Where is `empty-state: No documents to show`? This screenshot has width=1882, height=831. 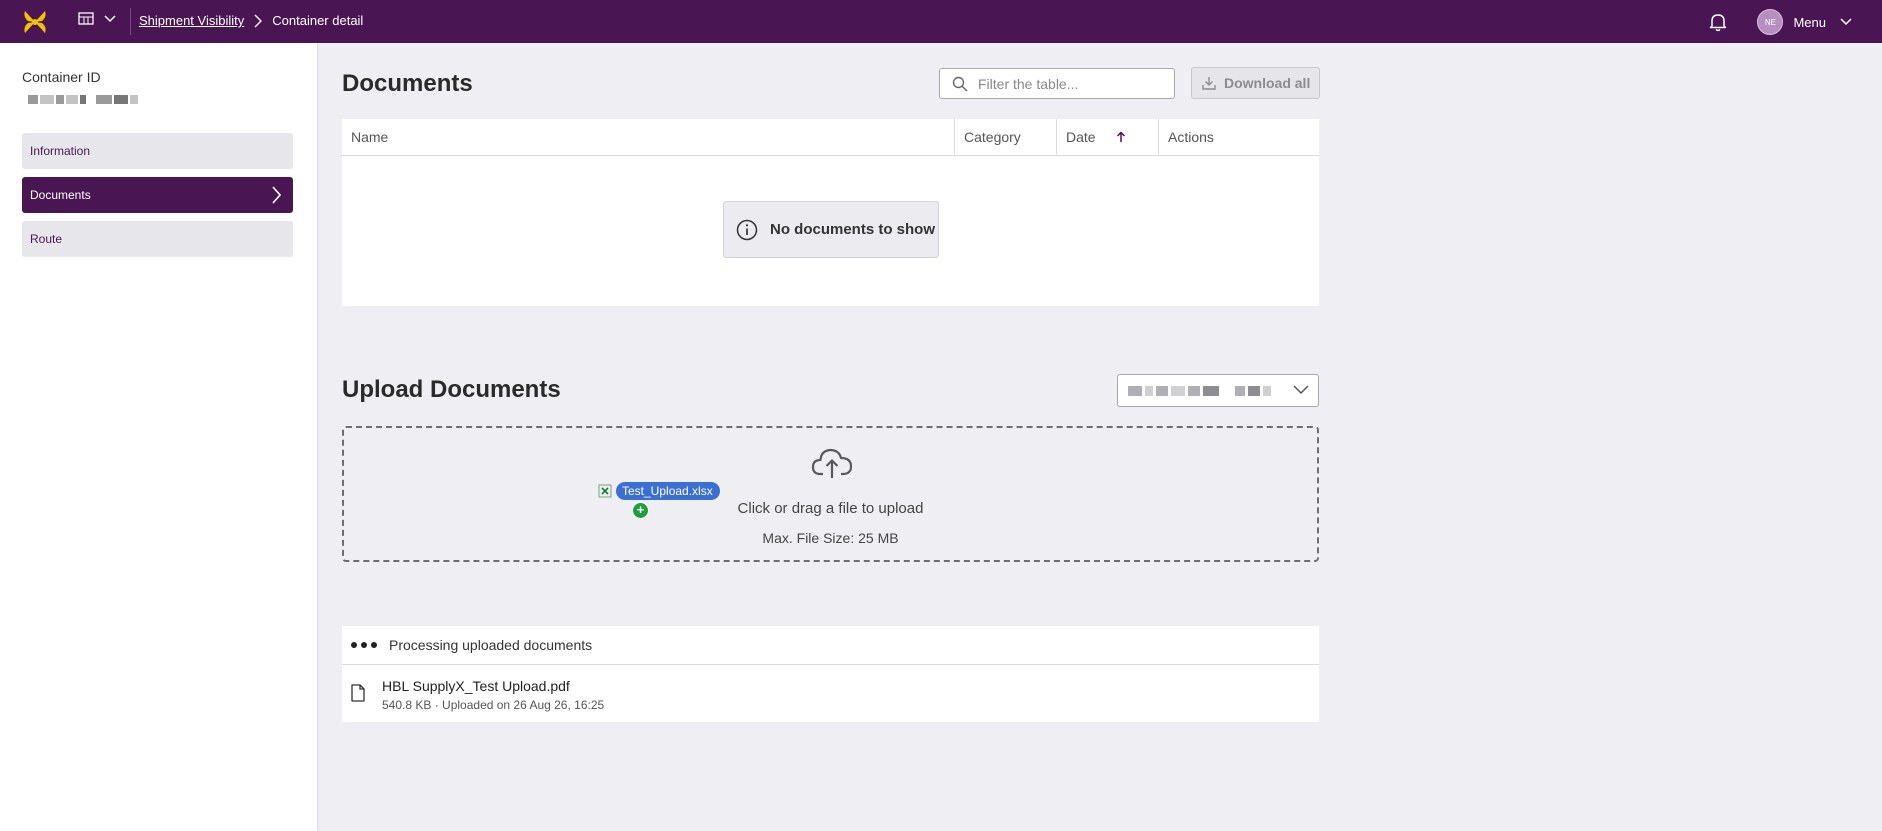 empty-state: No documents to show is located at coordinates (831, 229).